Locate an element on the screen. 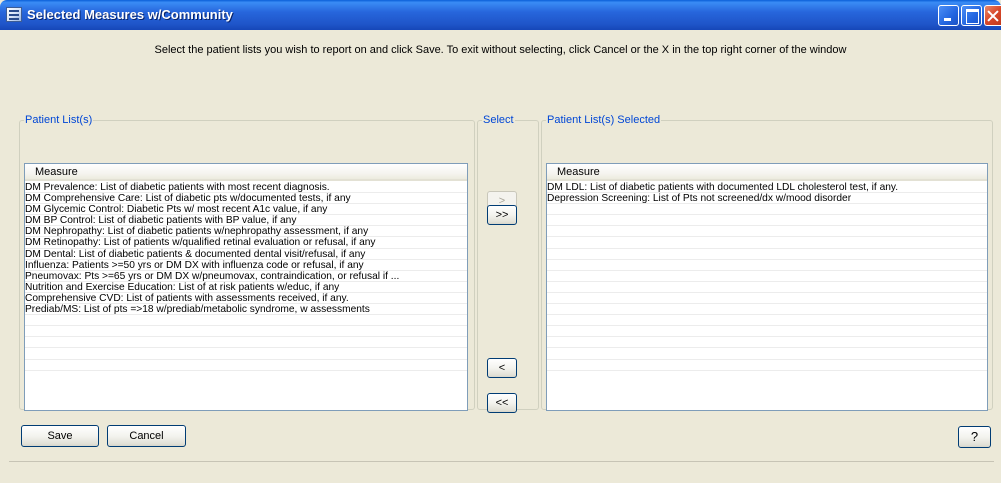  maximize-button is located at coordinates (971, 15).